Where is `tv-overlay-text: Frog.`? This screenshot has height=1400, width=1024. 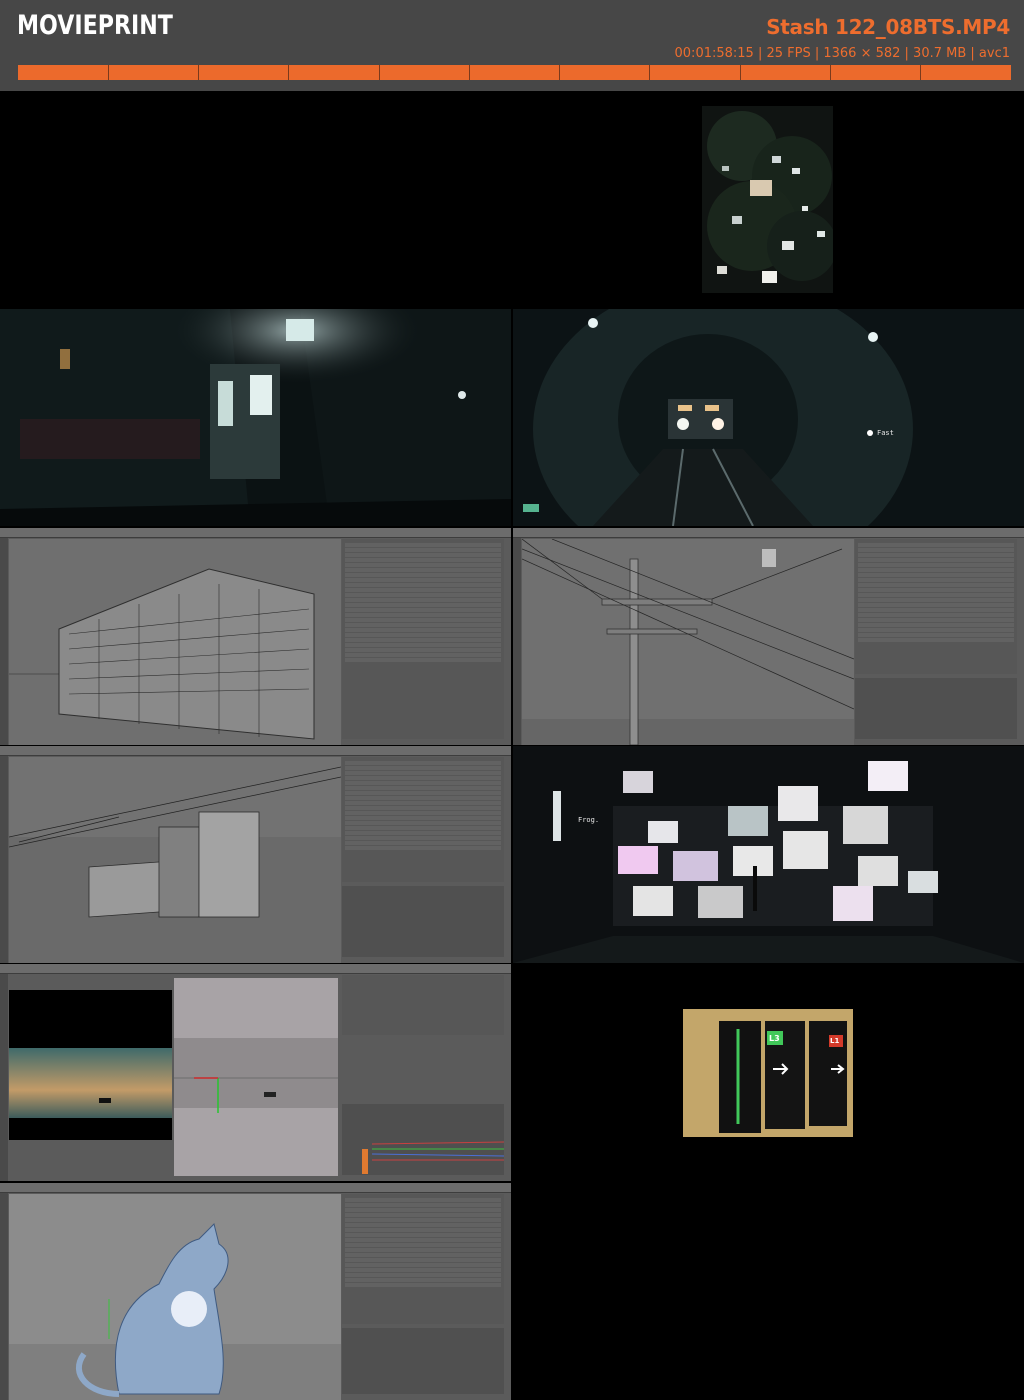
tv-overlay-text: Frog. is located at coordinates (589, 820).